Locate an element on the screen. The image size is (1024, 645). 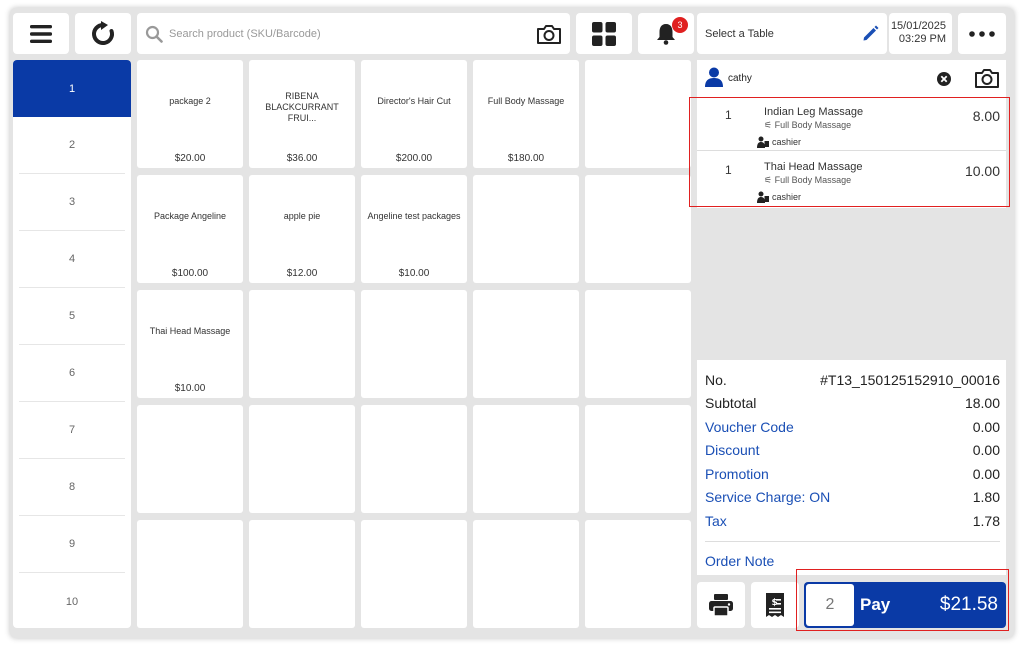
category-item: 3 is located at coordinates (72, 202).